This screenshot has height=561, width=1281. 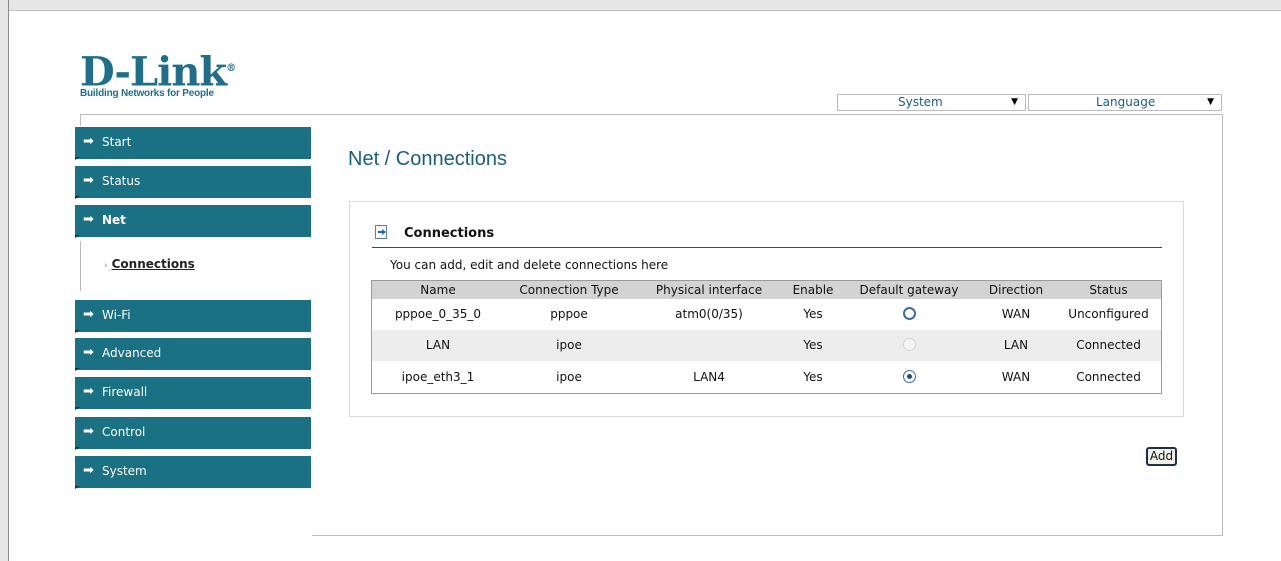 I want to click on logo-wordmark: D-Link®, so click(x=158, y=72).